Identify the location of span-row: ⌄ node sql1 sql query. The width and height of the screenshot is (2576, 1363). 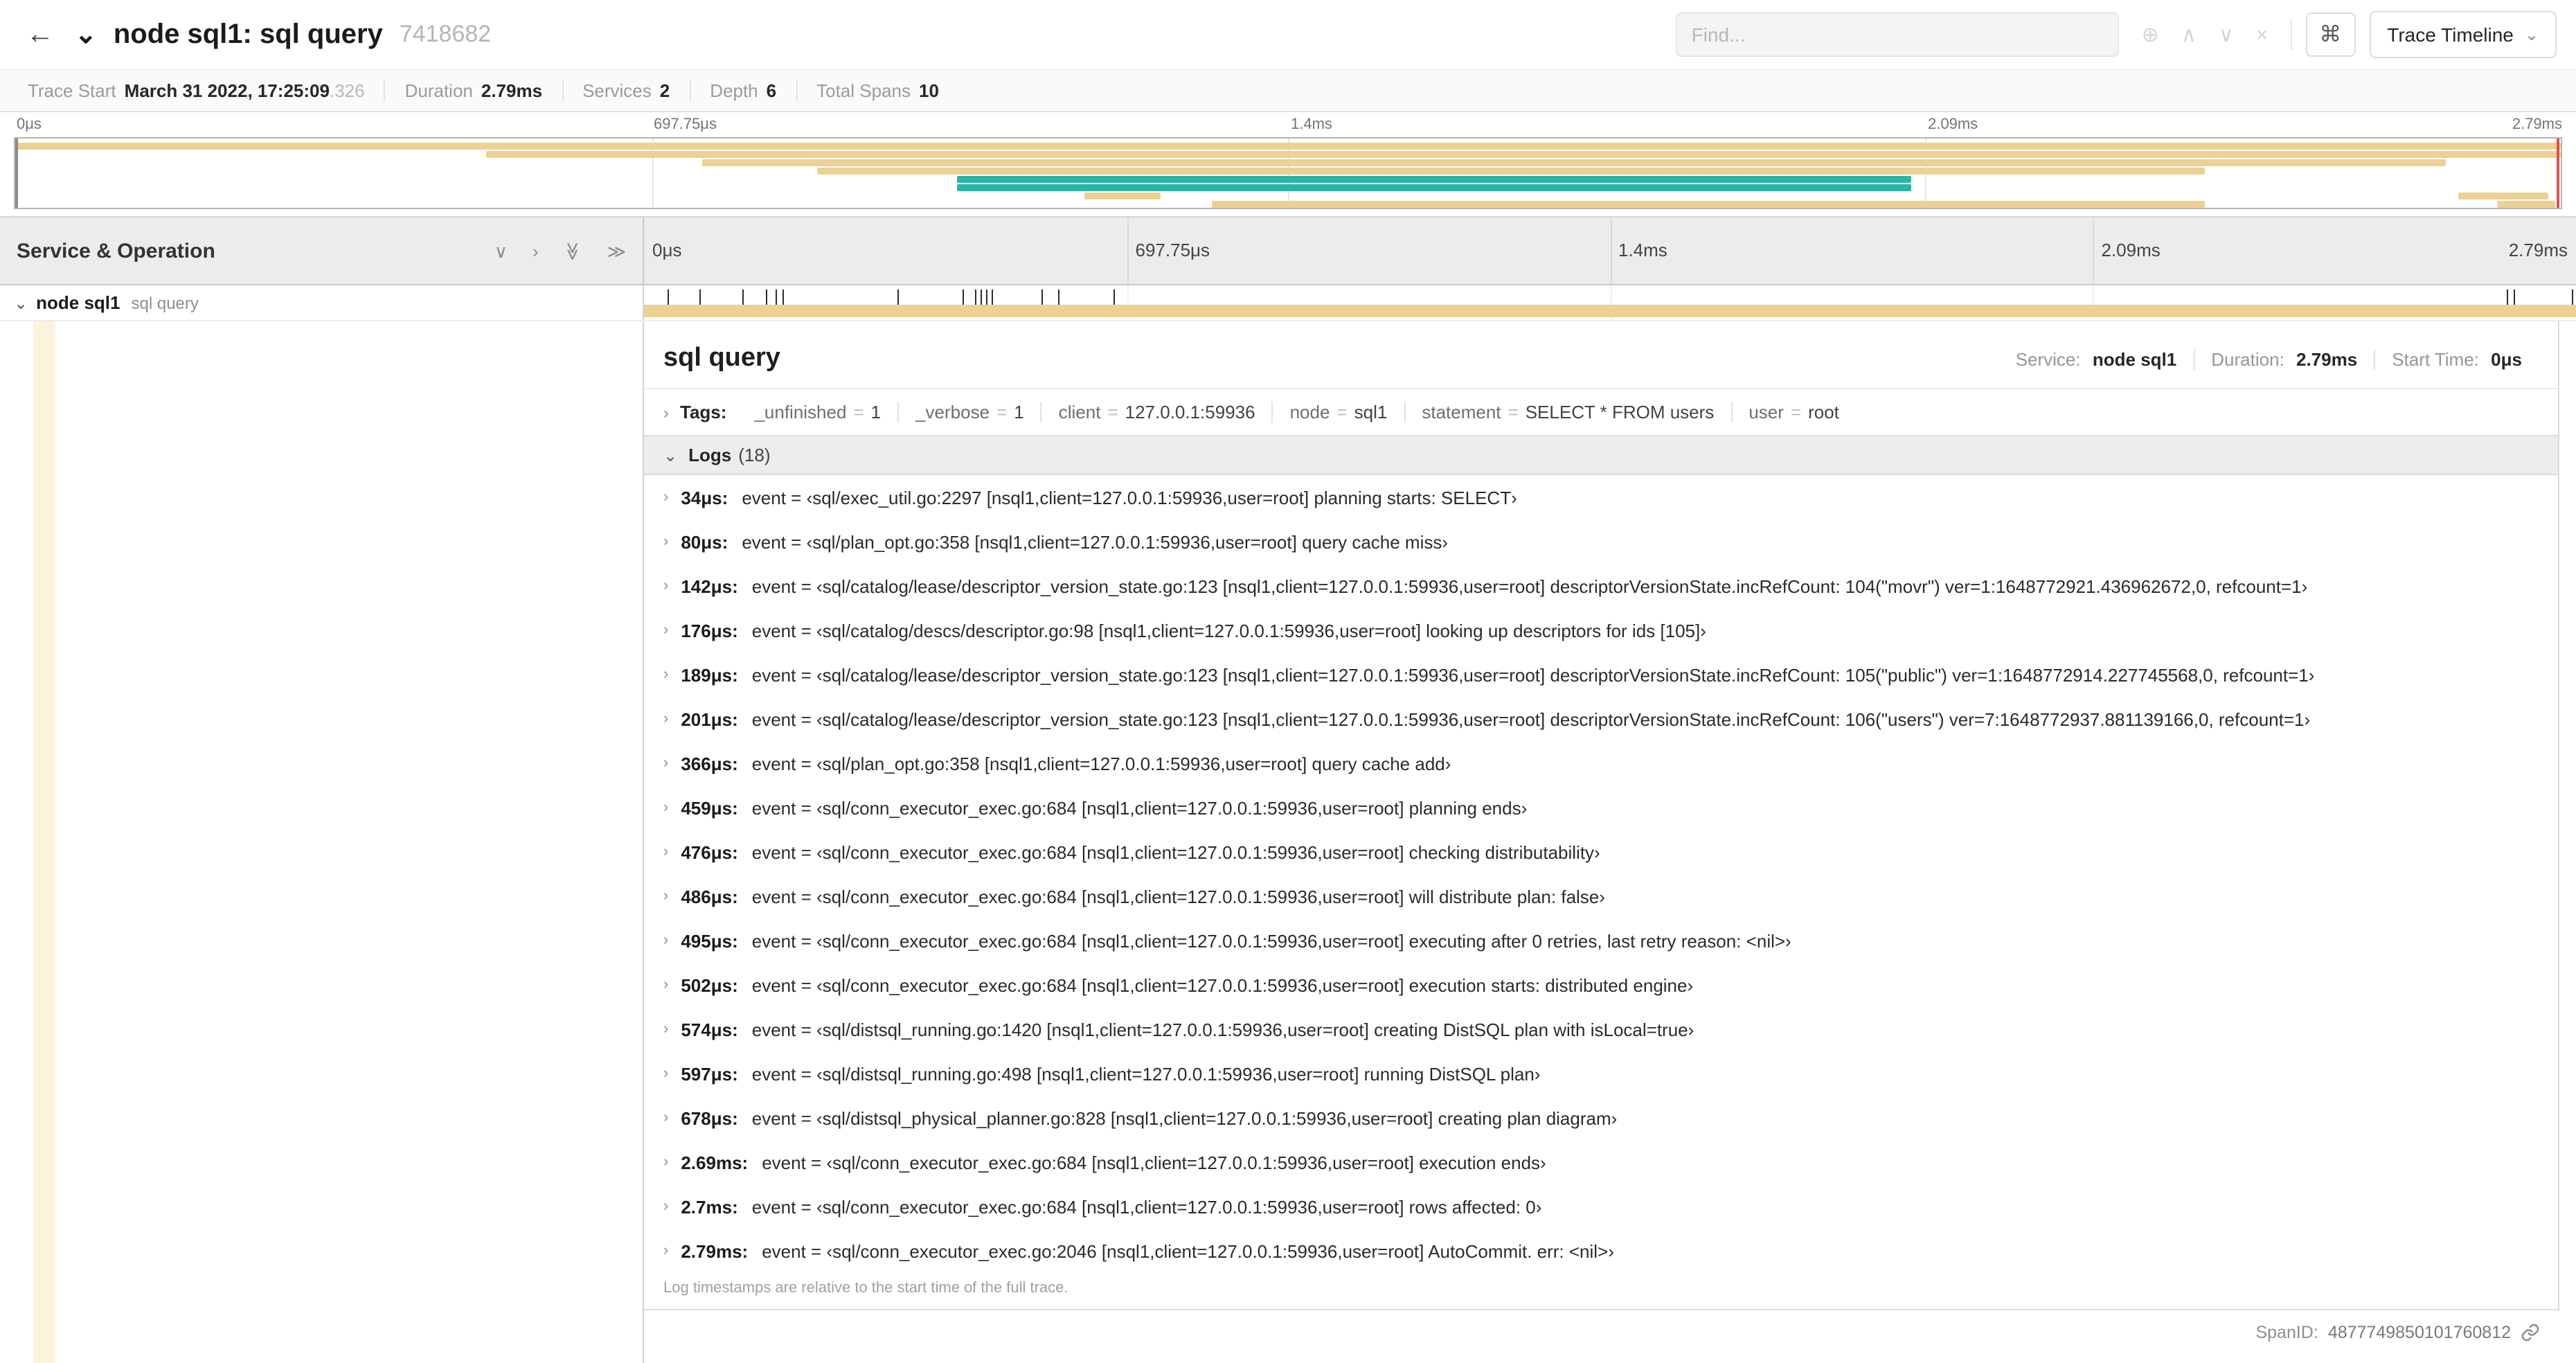
(1288, 303).